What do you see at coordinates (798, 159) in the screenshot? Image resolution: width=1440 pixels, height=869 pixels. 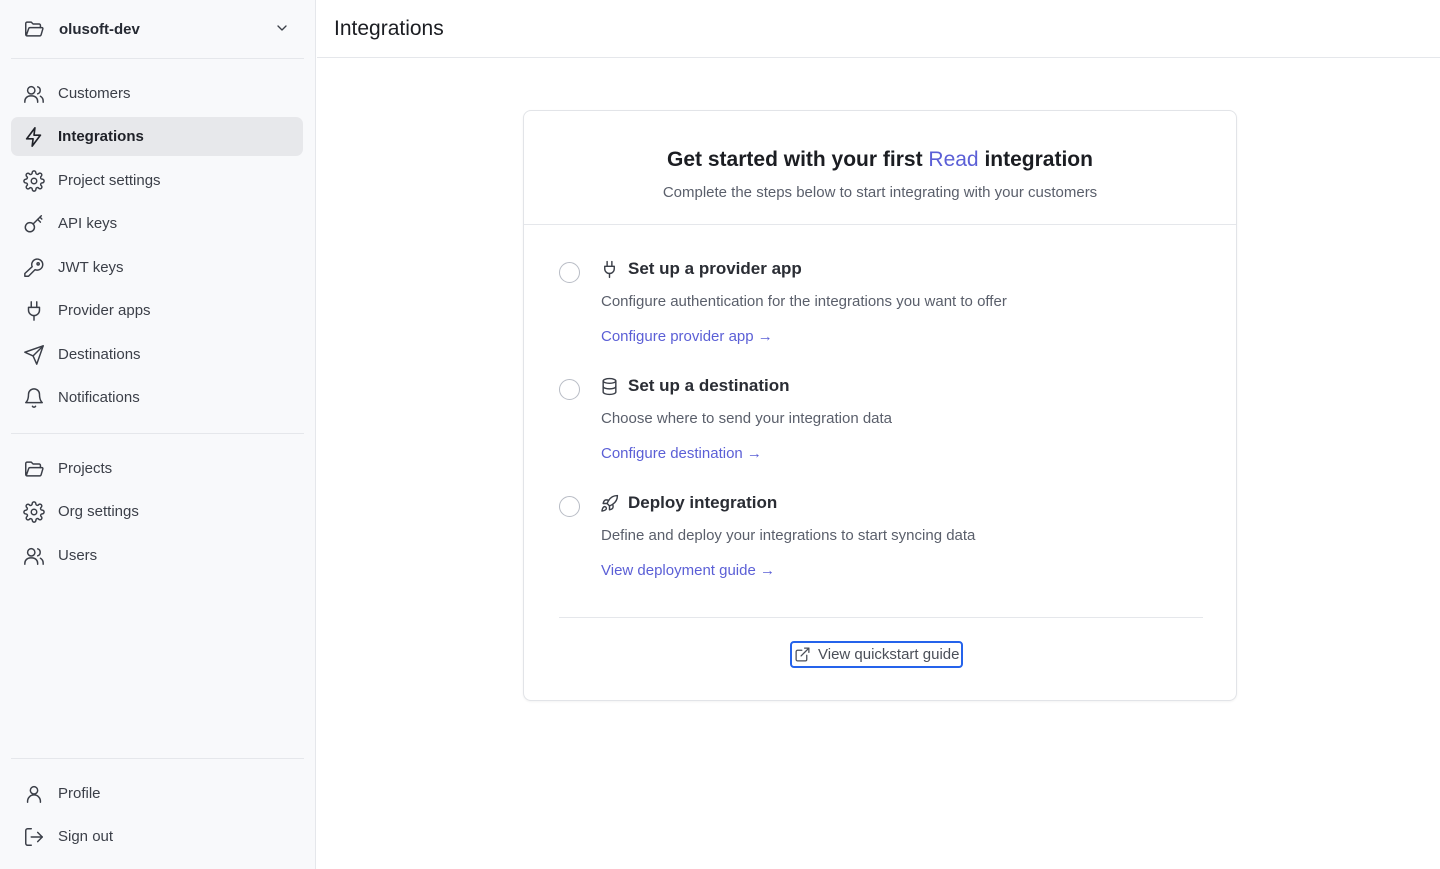 I see `card-title-prefix: Get started with your first` at bounding box center [798, 159].